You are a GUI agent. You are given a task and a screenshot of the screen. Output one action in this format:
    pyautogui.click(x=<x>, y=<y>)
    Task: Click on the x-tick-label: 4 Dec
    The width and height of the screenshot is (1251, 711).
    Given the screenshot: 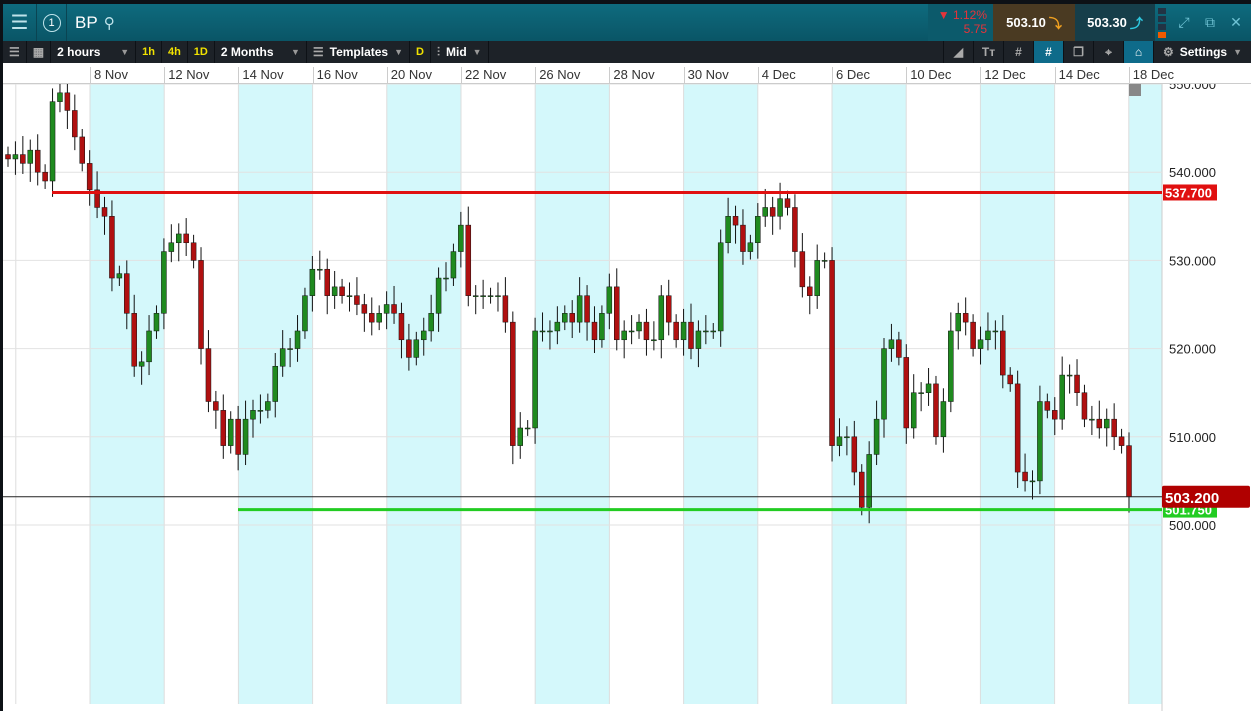 What is the action you would take?
    pyautogui.click(x=776, y=75)
    